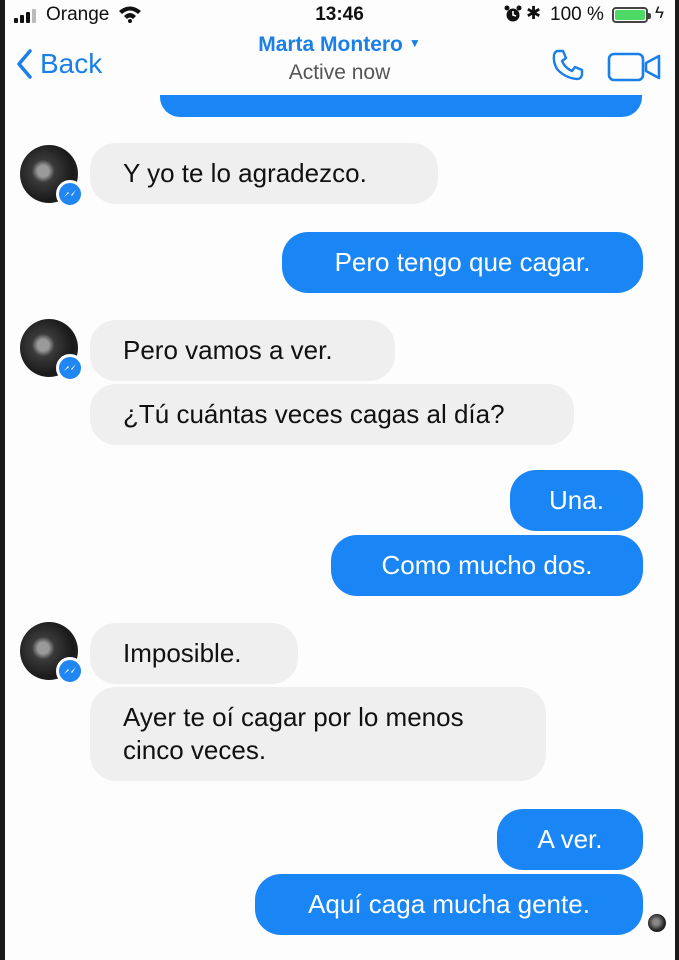  What do you see at coordinates (332, 414) in the screenshot?
I see `message-bubble-incoming: ¿Tú cuántas veces cagas al día?` at bounding box center [332, 414].